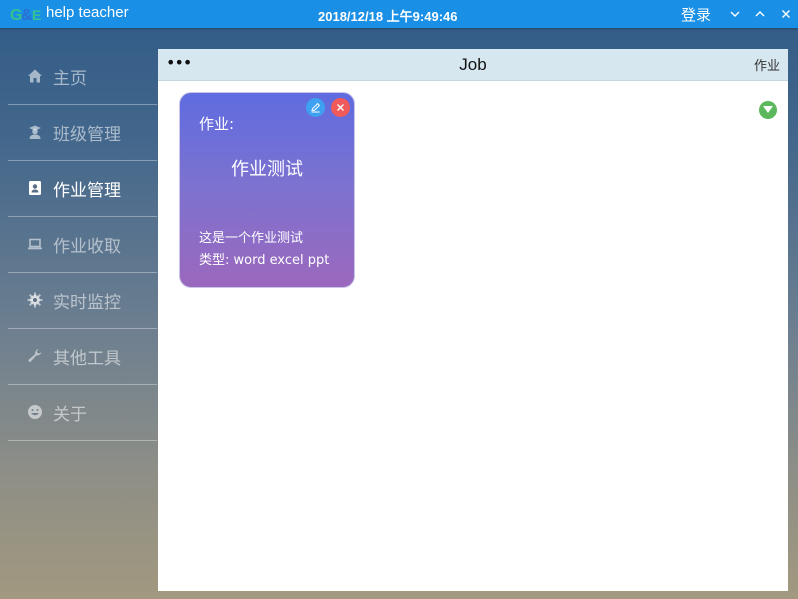  I want to click on sidebar: 主页 班级管理 作业管理 作业收取 实时监控 其他工具 关于, so click(82, 245).